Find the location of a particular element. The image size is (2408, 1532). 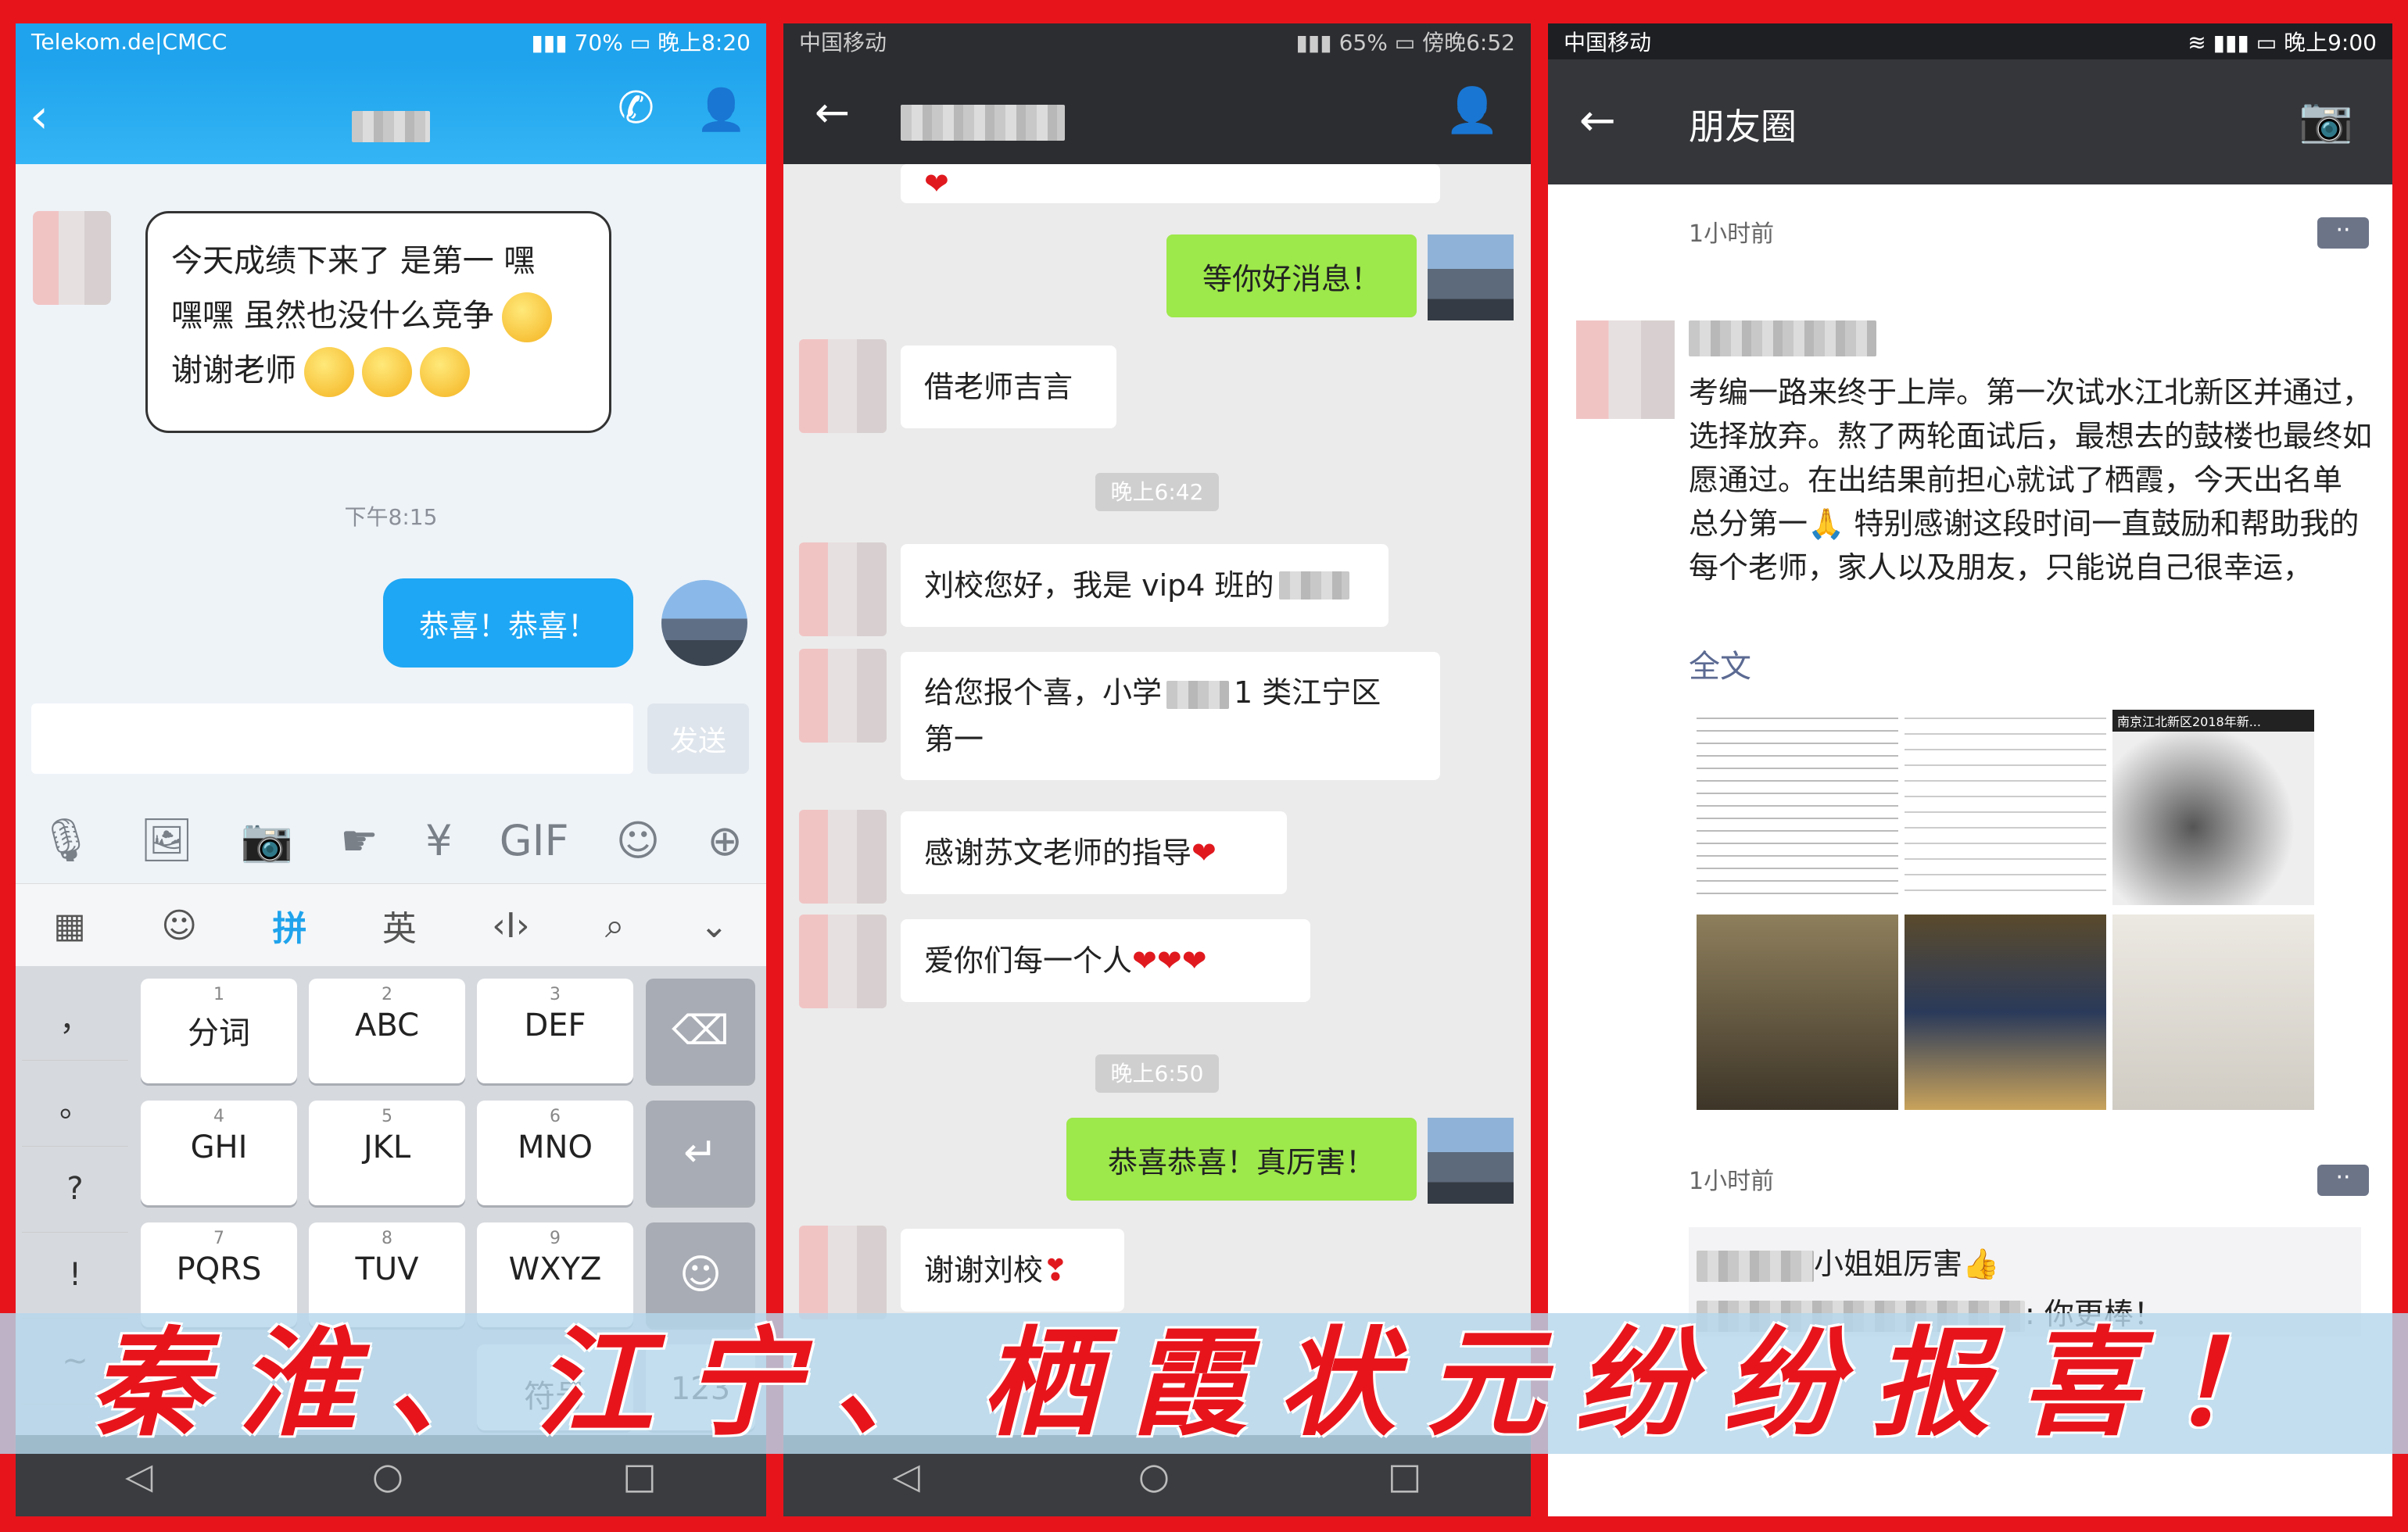

received-message-bubble: 爱你们每一个人 ❤❤❤ is located at coordinates (1106, 960).